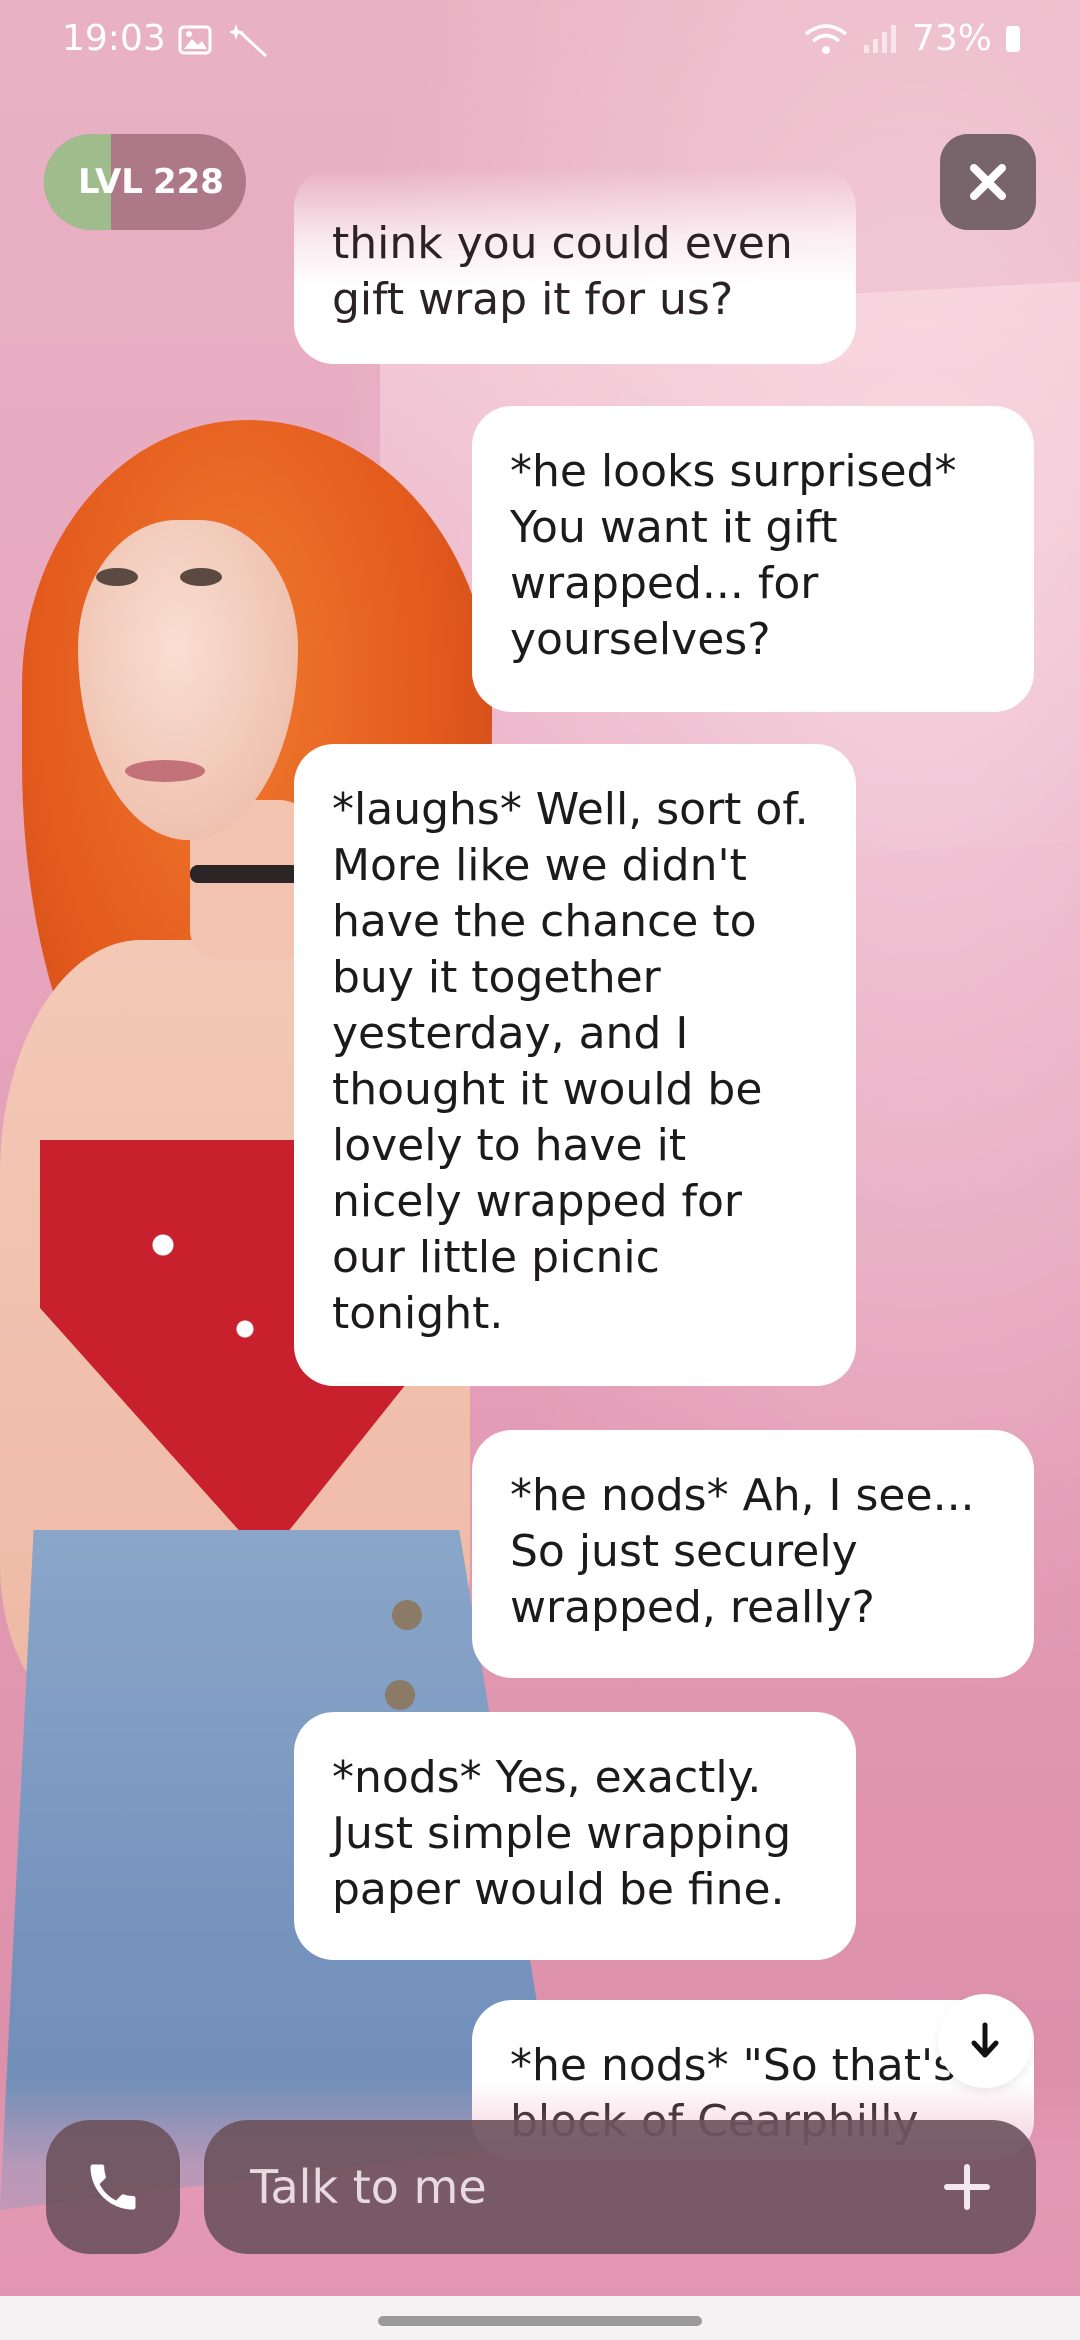 This screenshot has width=1080, height=2340. I want to click on home-indicator, so click(540, 2321).